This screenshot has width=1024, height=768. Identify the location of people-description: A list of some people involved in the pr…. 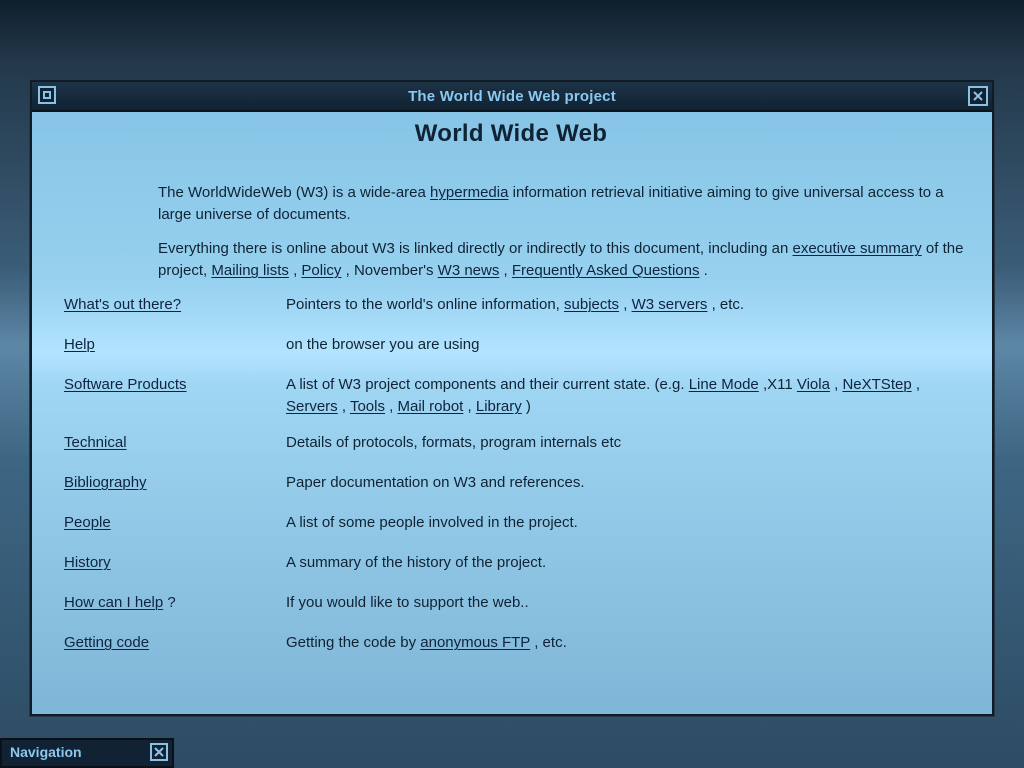
(432, 522).